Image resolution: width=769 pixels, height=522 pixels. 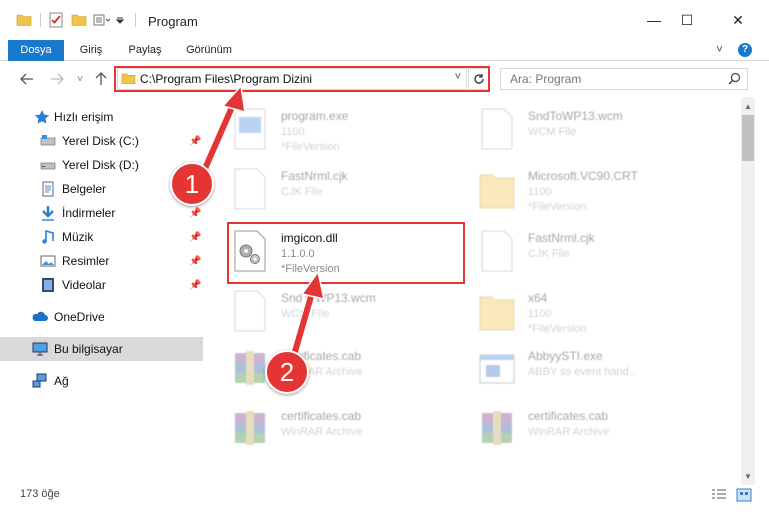 I want to click on step-1-badge: 1, so click(x=192, y=184).